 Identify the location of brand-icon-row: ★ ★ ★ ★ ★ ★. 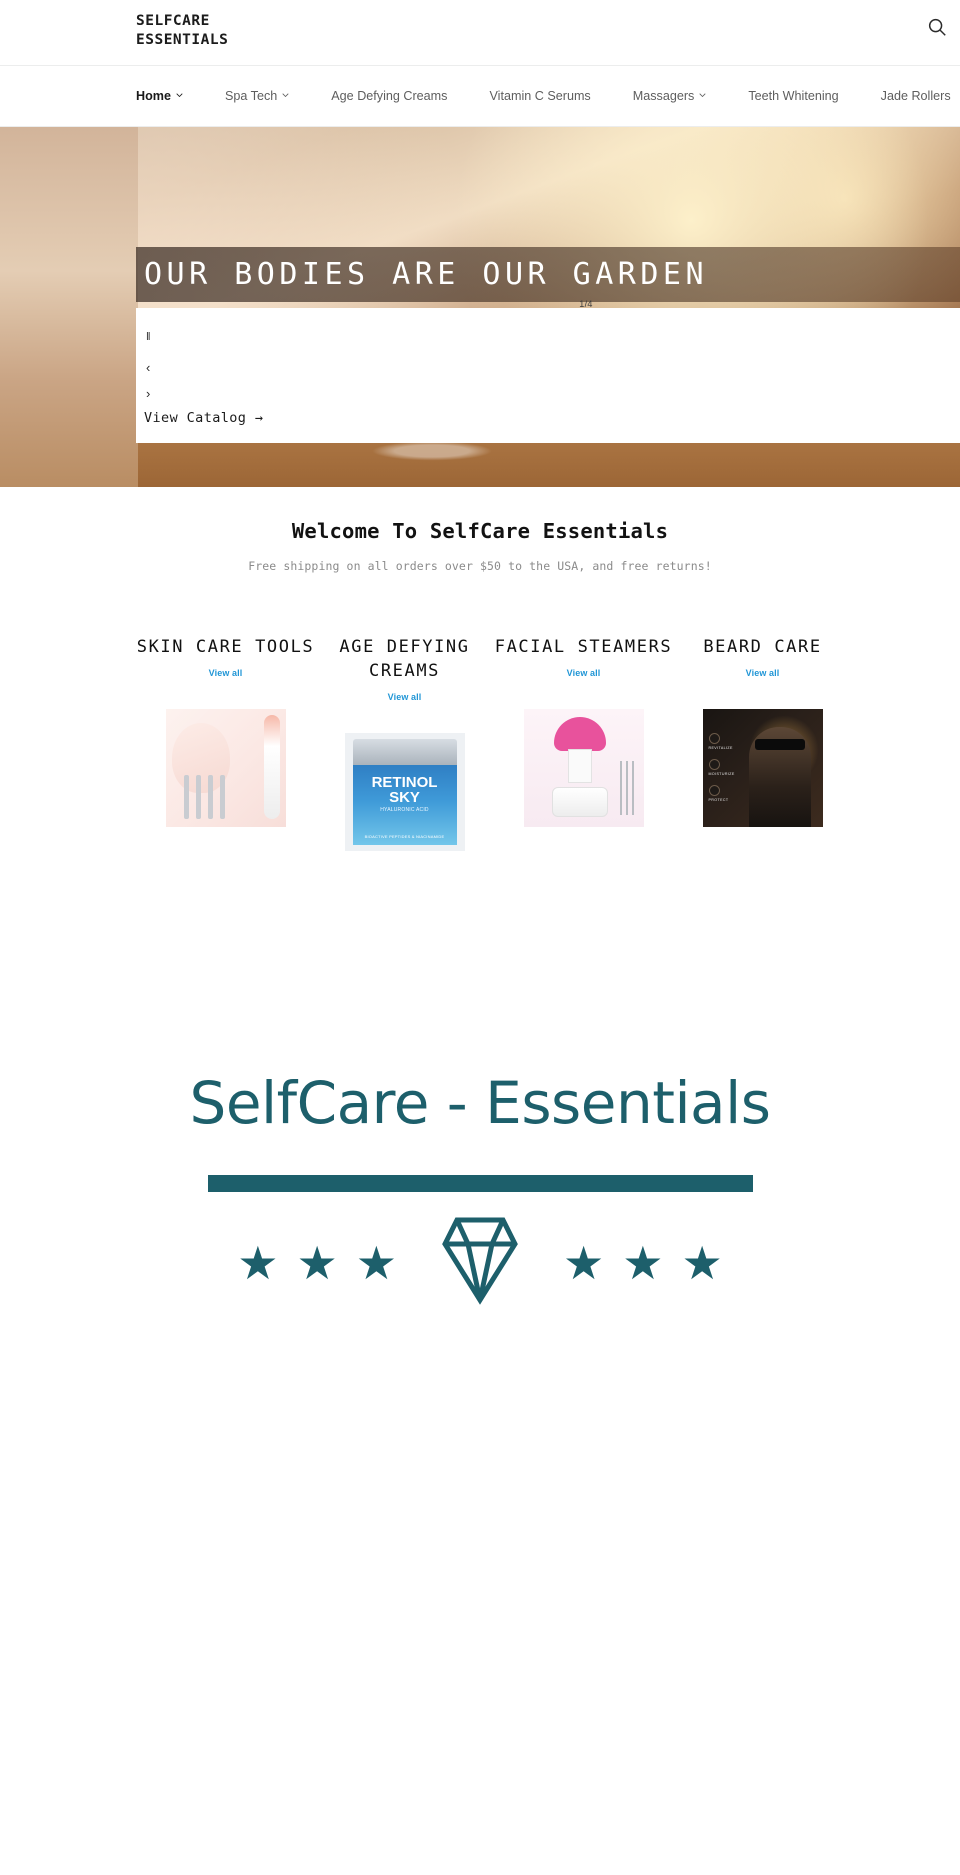
(480, 1262).